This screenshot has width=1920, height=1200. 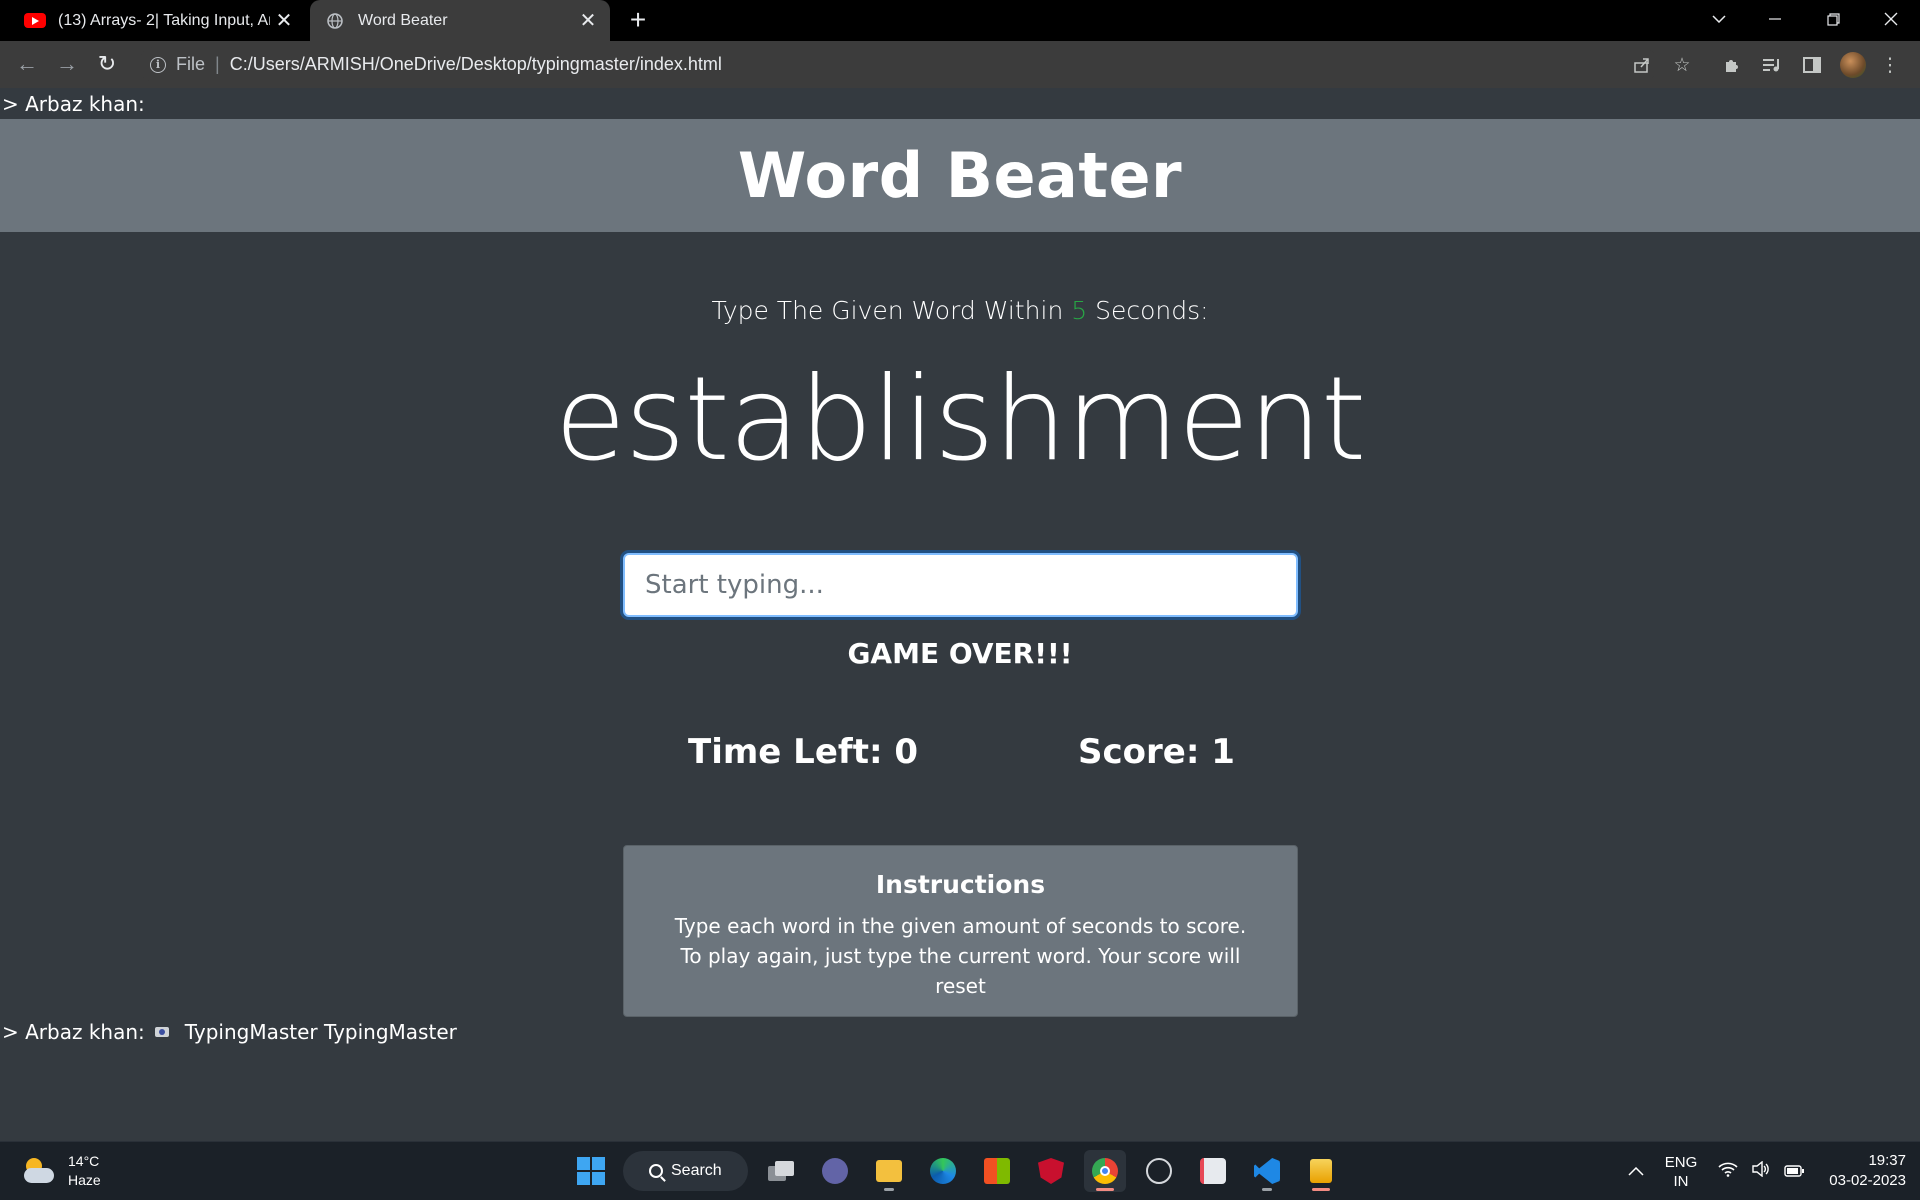 I want to click on score-value: 1, so click(x=1223, y=752).